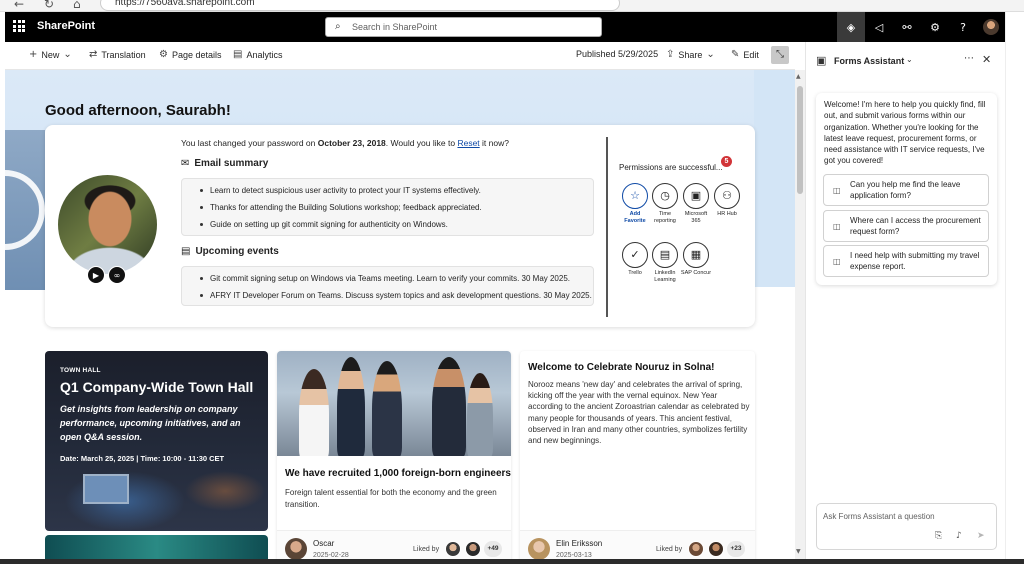 The image size is (1024, 564). Describe the element at coordinates (969, 58) in the screenshot. I see `more-icon: ⋯` at that location.